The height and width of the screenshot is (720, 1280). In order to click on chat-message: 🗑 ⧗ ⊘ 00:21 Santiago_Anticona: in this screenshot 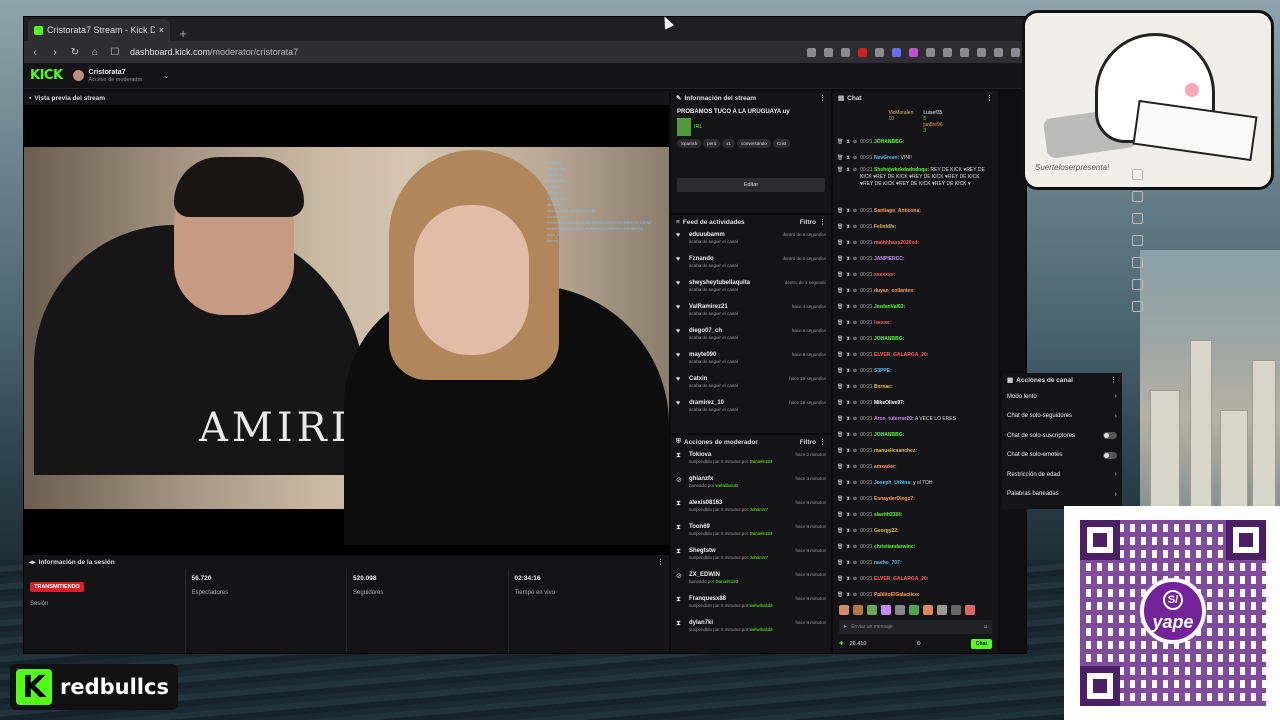, I will do `click(915, 211)`.